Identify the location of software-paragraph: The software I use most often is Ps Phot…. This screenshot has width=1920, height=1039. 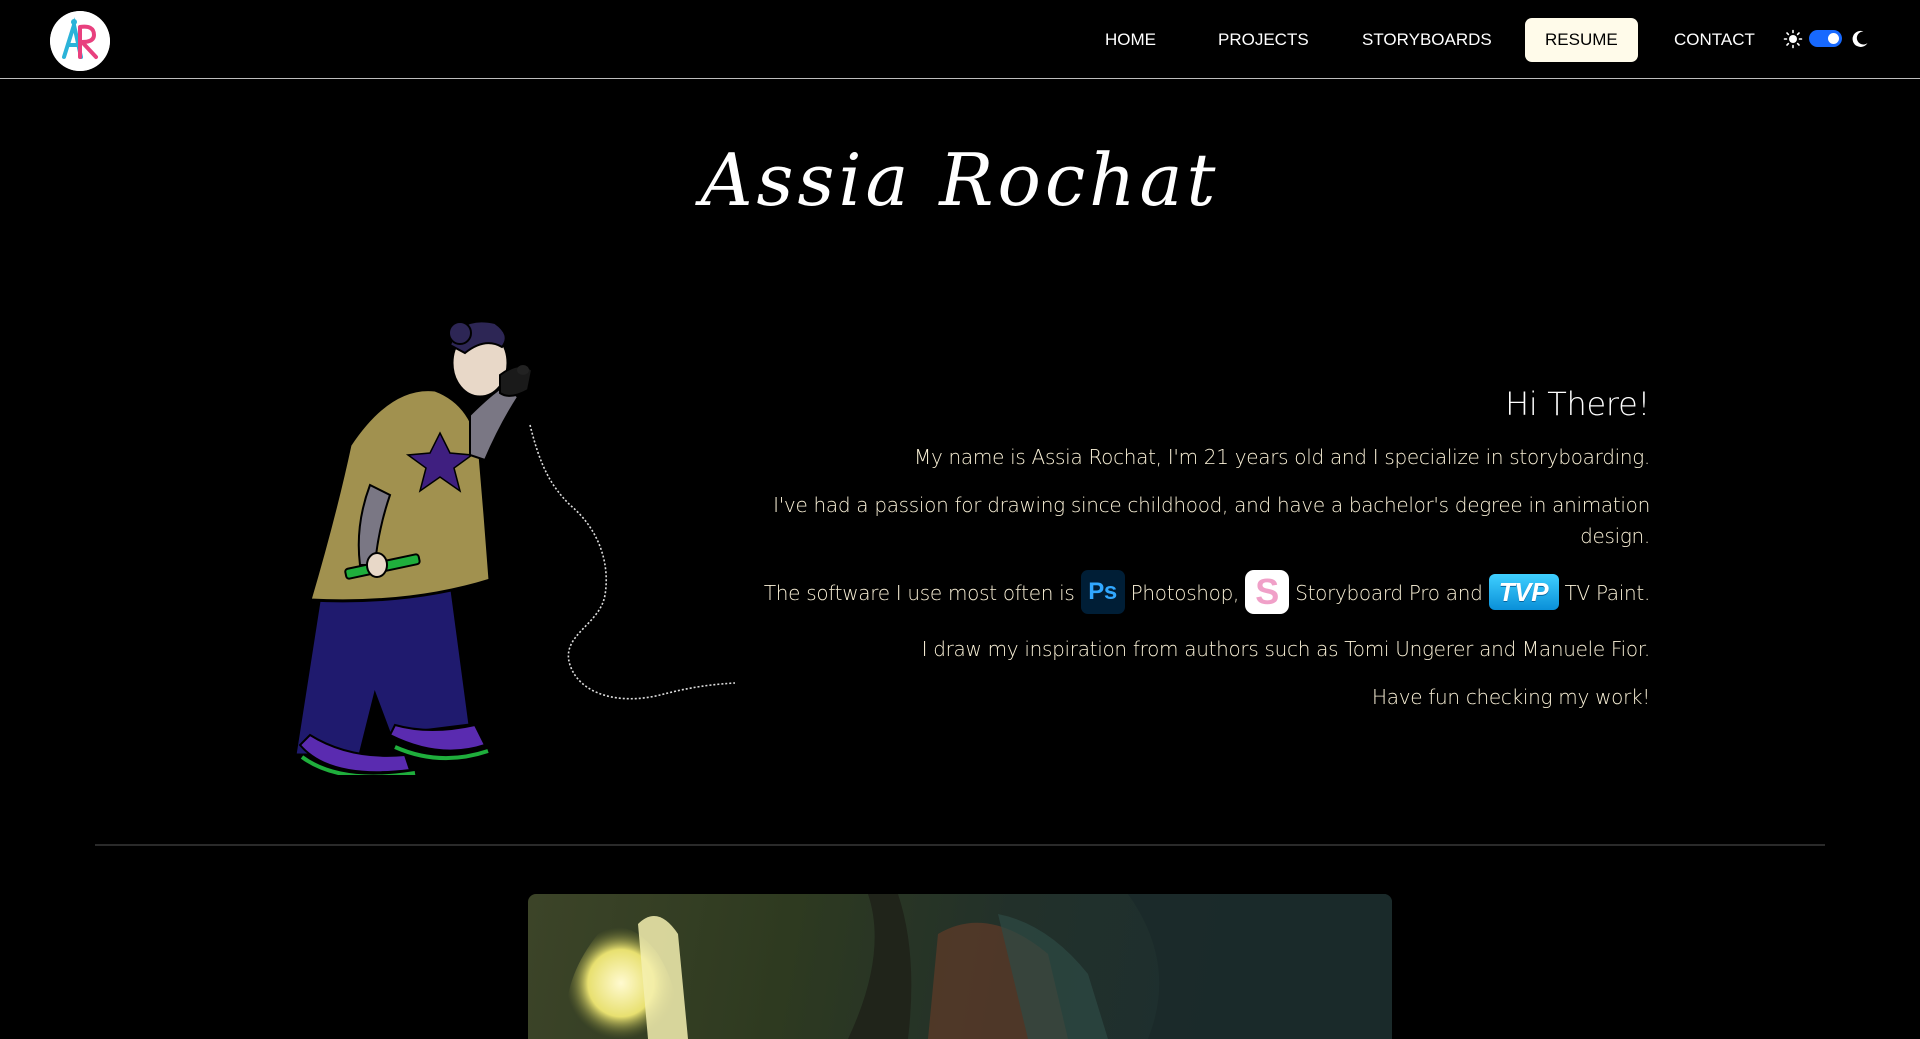
(1200, 593).